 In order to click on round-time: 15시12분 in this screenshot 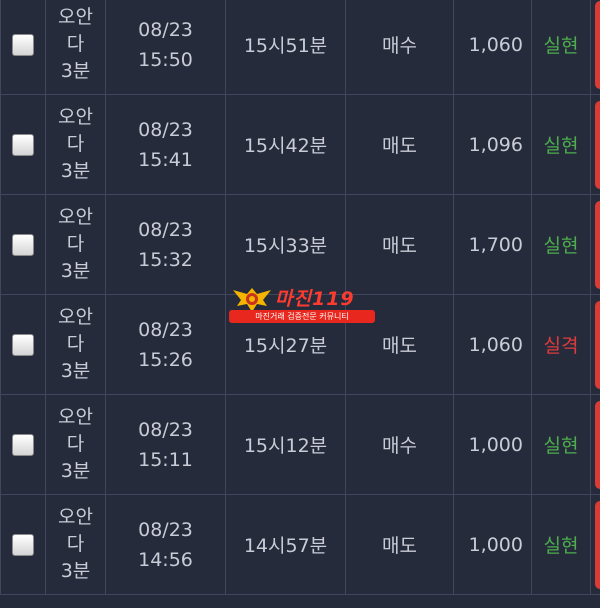, I will do `click(285, 444)`.